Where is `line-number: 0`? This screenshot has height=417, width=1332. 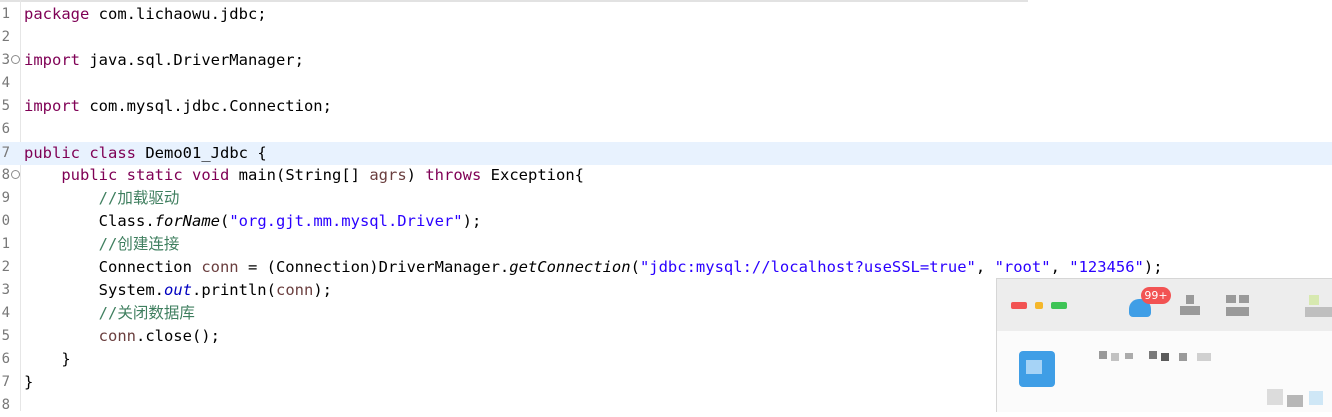 line-number: 0 is located at coordinates (5, 221).